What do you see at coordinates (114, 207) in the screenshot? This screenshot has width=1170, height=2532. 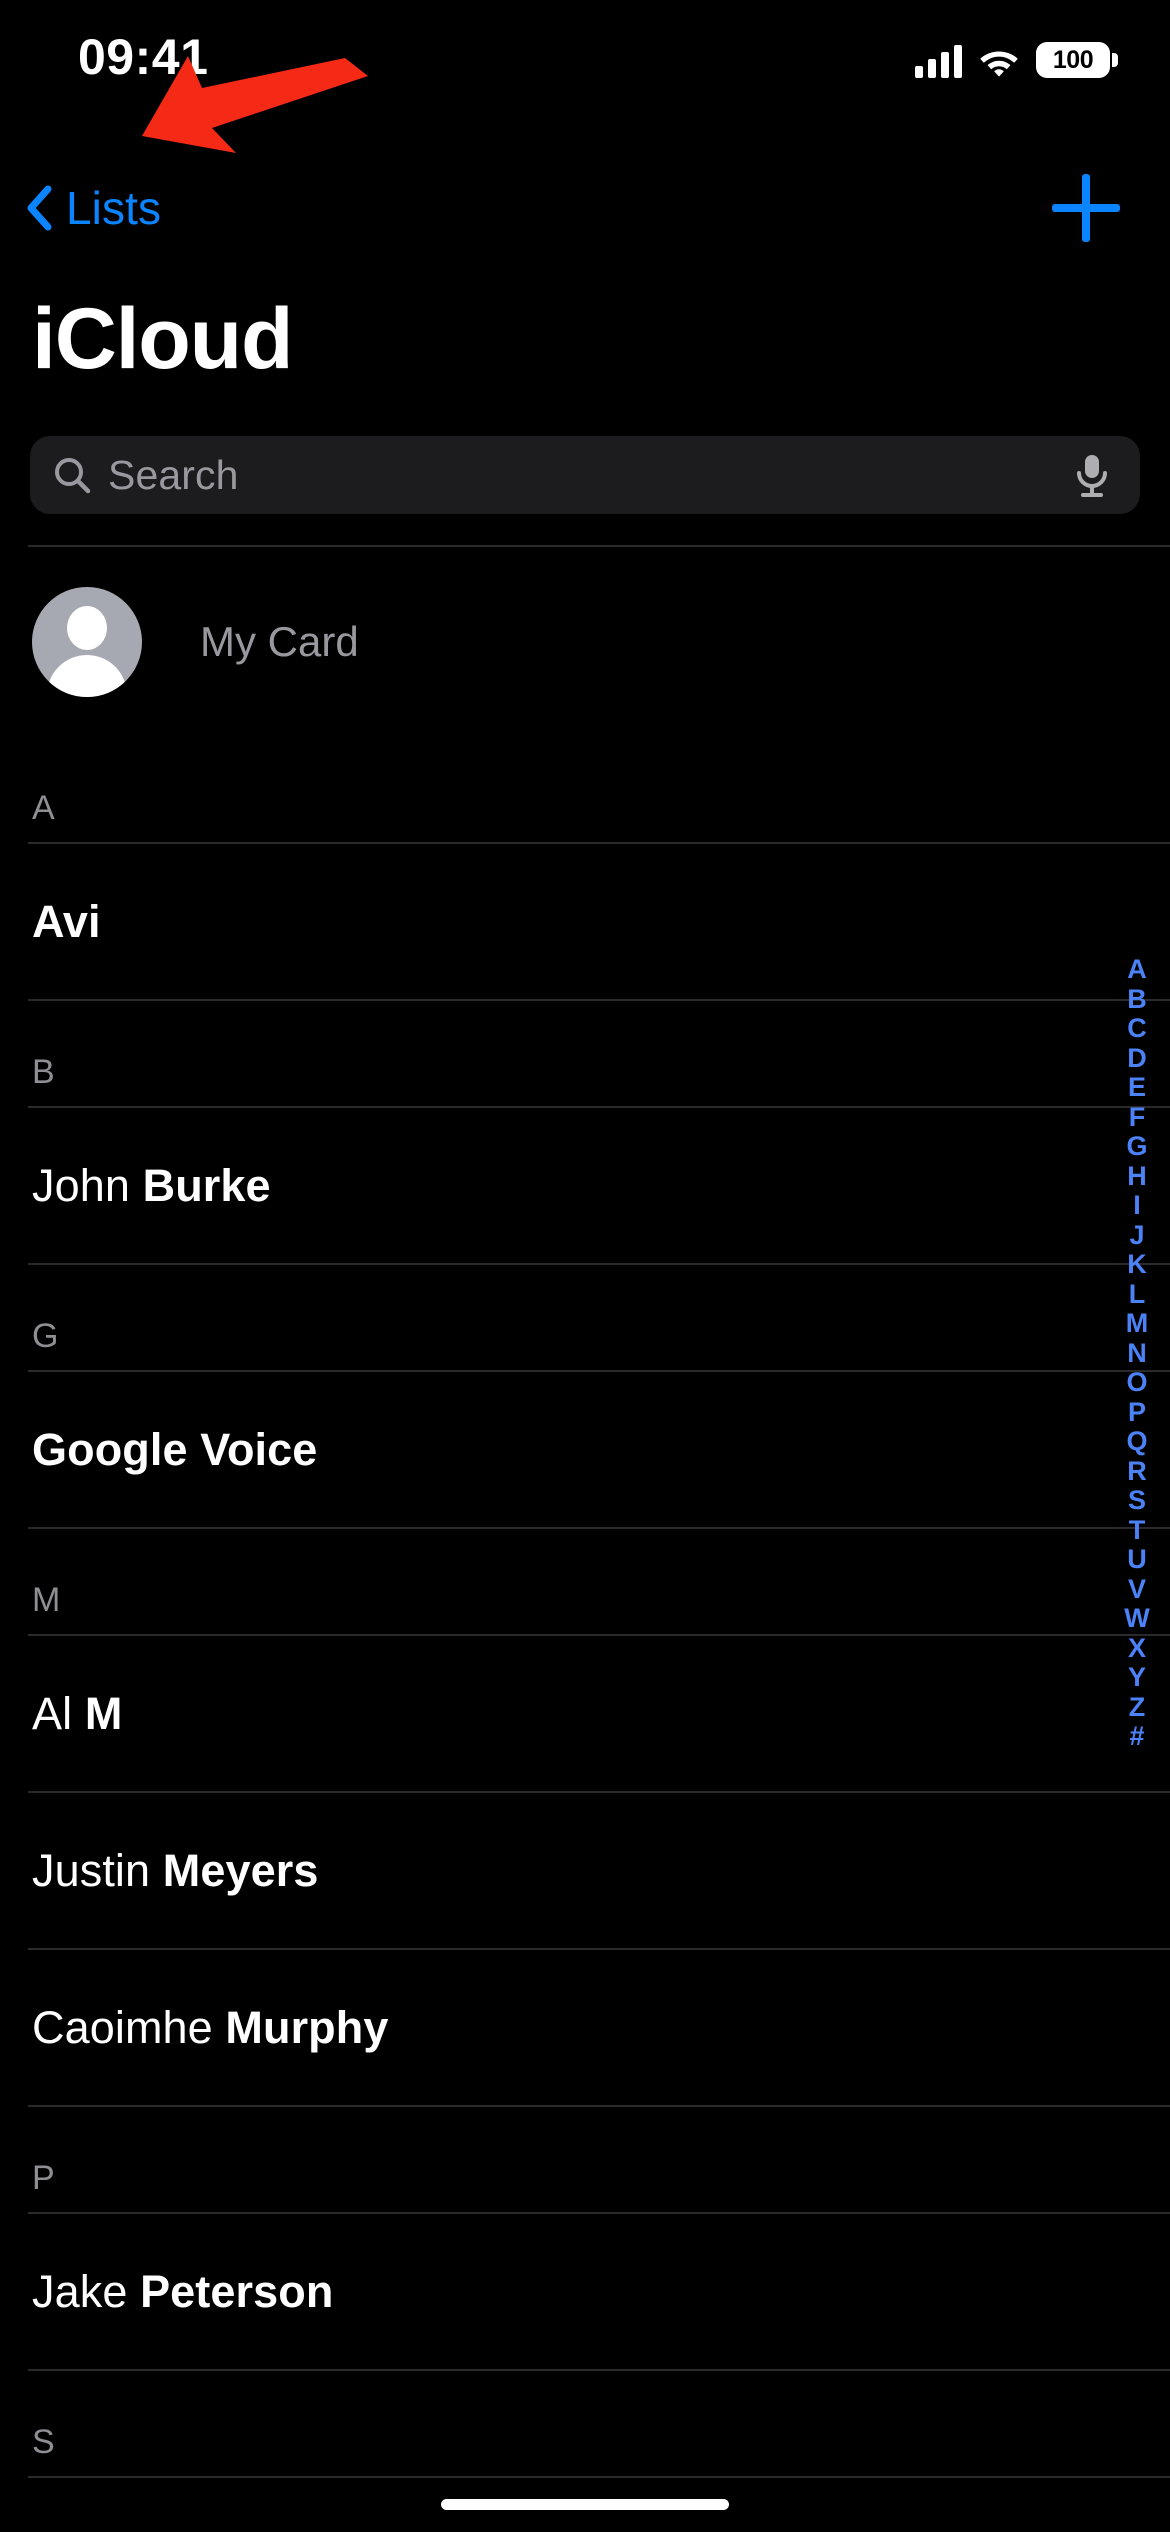 I see `back-button-label: Lists` at bounding box center [114, 207].